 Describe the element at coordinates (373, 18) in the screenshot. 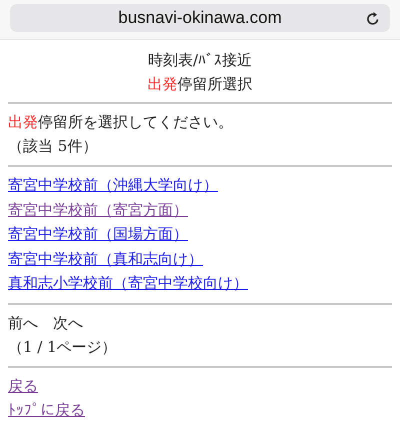

I see `reload-icon` at that location.